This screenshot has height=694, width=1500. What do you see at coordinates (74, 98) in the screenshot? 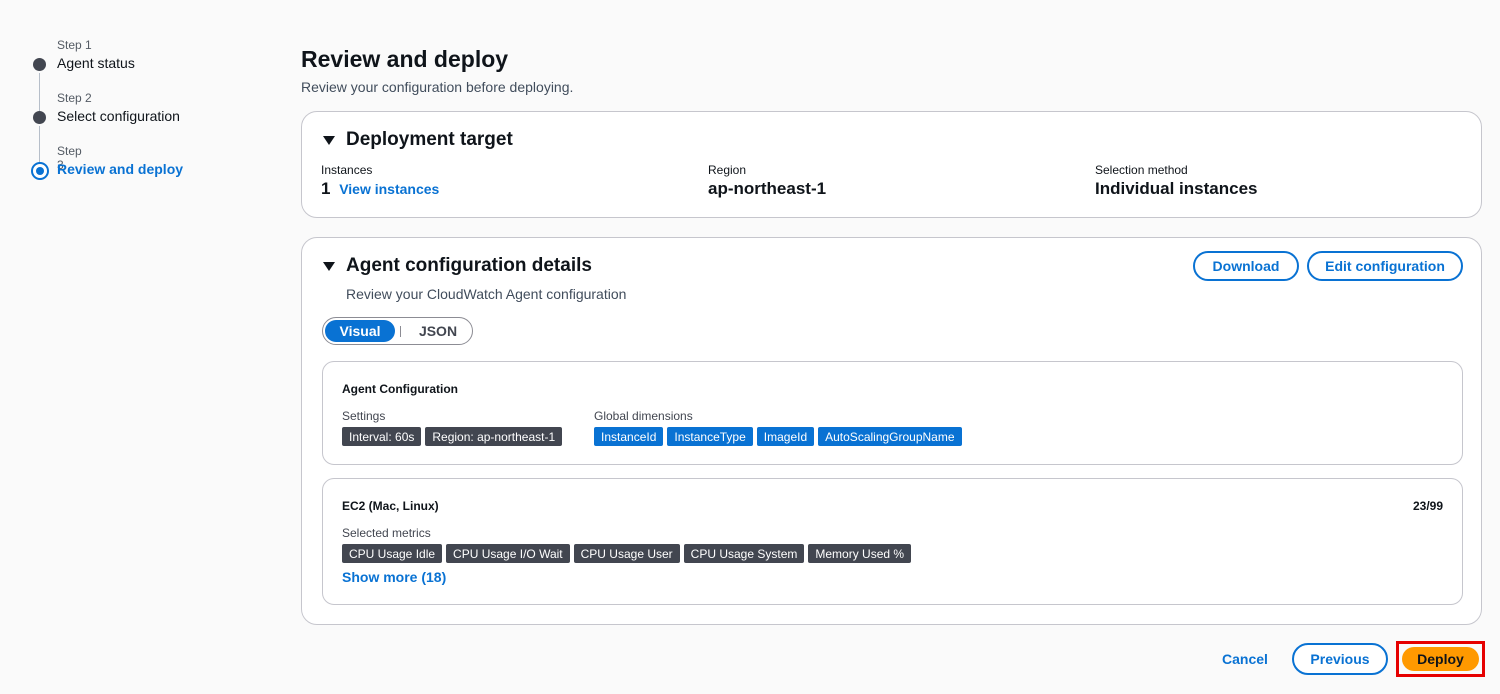
I see `step-number: Step 2` at bounding box center [74, 98].